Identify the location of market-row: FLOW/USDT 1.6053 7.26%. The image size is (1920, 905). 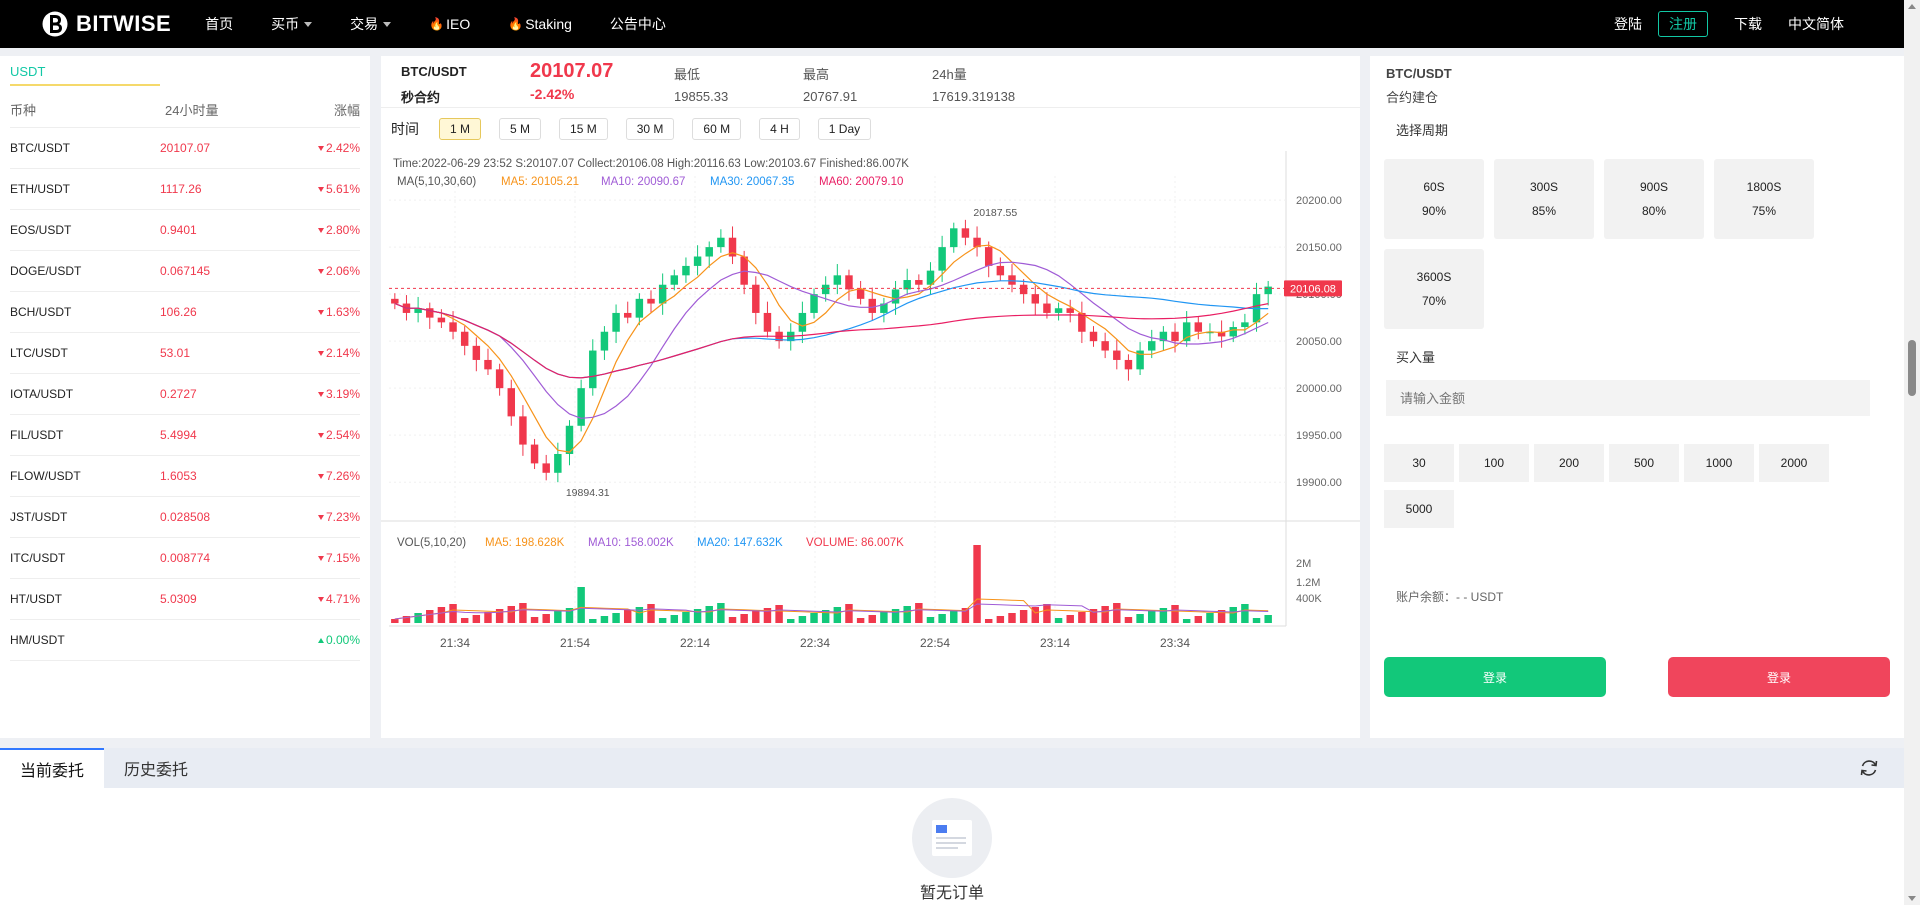
(185, 476).